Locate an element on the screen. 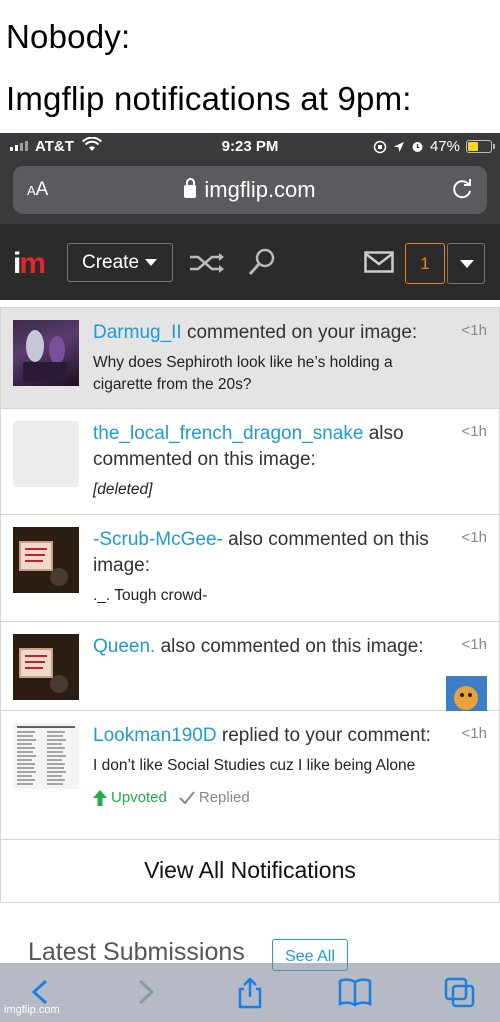 The height and width of the screenshot is (1022, 500). checkmark-icon is located at coordinates (187, 798).